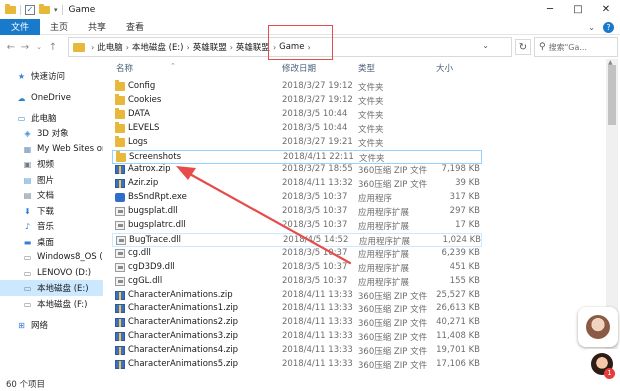 Image resolution: width=620 pixels, height=391 pixels. What do you see at coordinates (444, 68) in the screenshot?
I see `column-header-size: 大小` at bounding box center [444, 68].